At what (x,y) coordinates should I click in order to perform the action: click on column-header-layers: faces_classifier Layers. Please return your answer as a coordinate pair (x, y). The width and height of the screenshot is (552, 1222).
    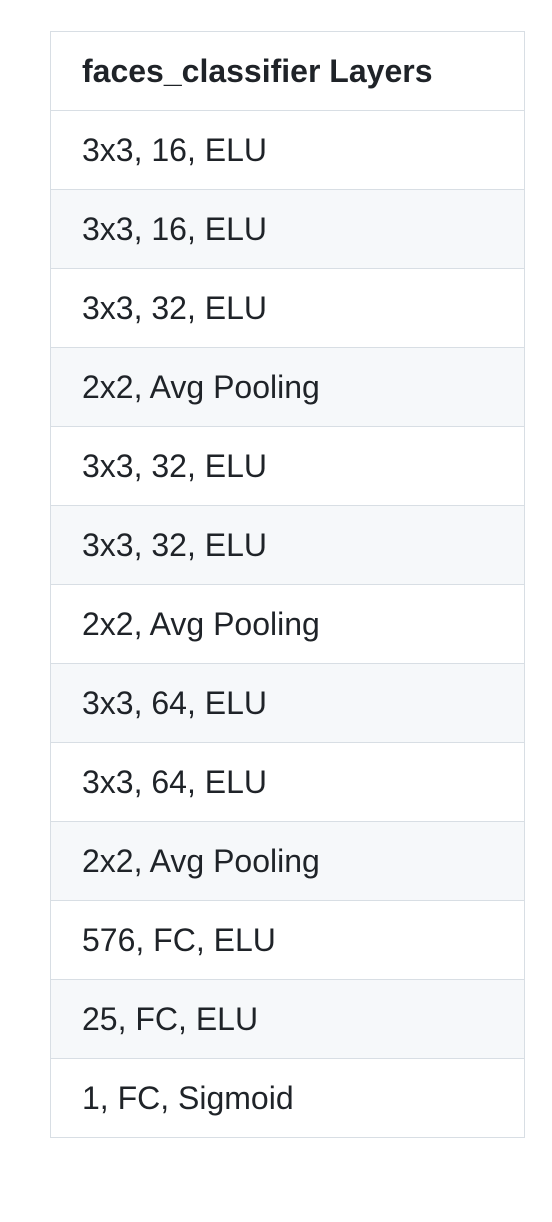
    Looking at the image, I should click on (287, 71).